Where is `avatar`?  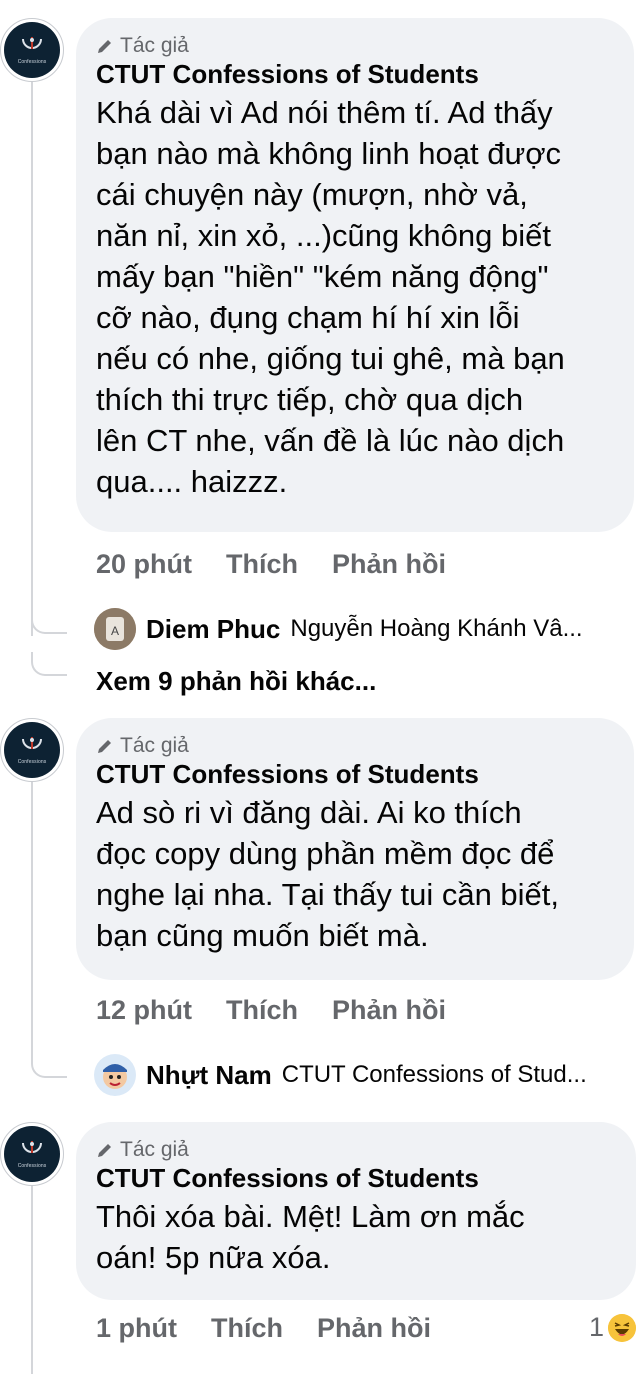
avatar is located at coordinates (115, 1075).